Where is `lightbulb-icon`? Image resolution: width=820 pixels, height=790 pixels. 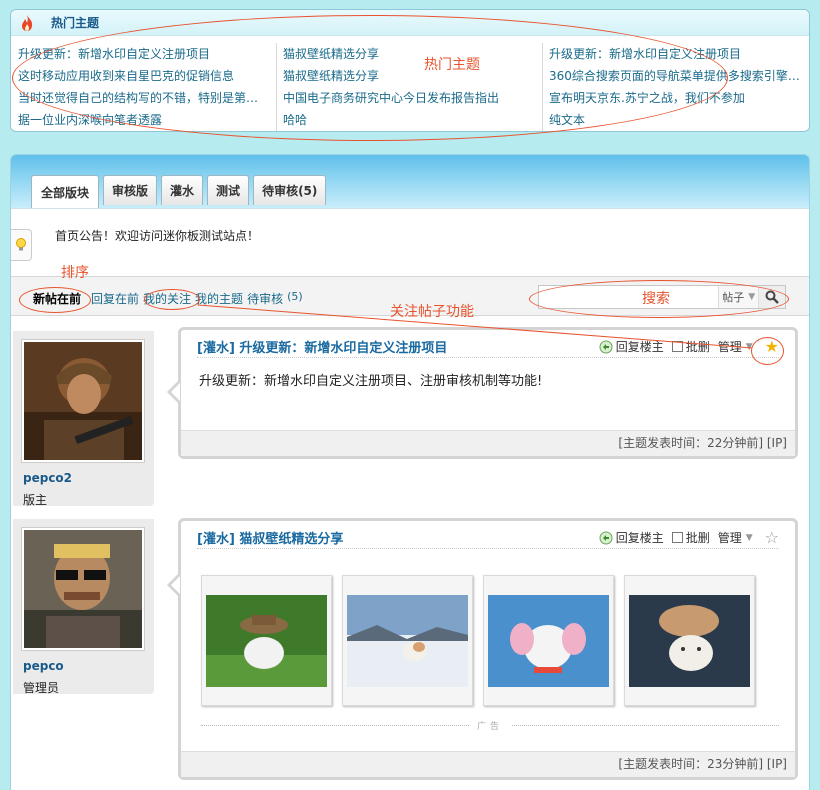 lightbulb-icon is located at coordinates (21, 245).